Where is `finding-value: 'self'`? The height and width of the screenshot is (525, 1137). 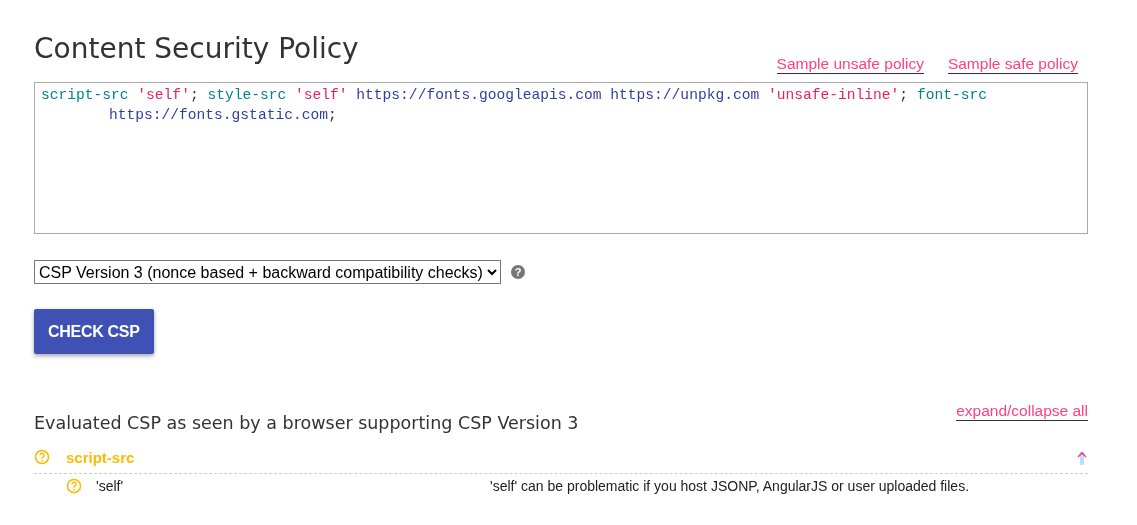
finding-value: 'self' is located at coordinates (110, 486).